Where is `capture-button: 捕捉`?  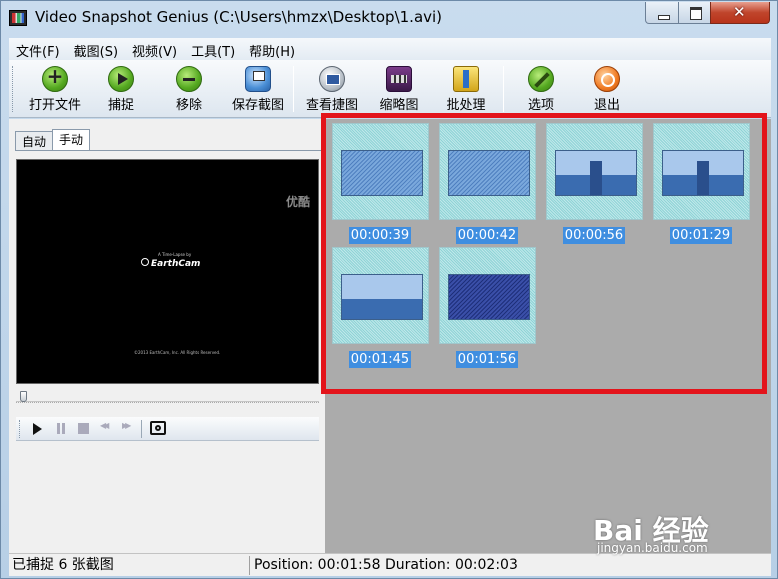 capture-button: 捕捉 is located at coordinates (121, 90).